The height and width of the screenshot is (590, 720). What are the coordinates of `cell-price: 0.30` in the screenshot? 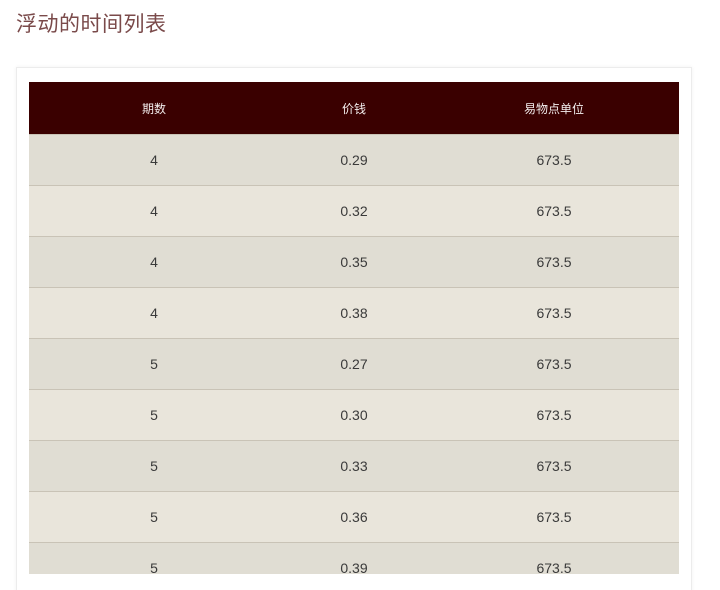 It's located at (354, 415).